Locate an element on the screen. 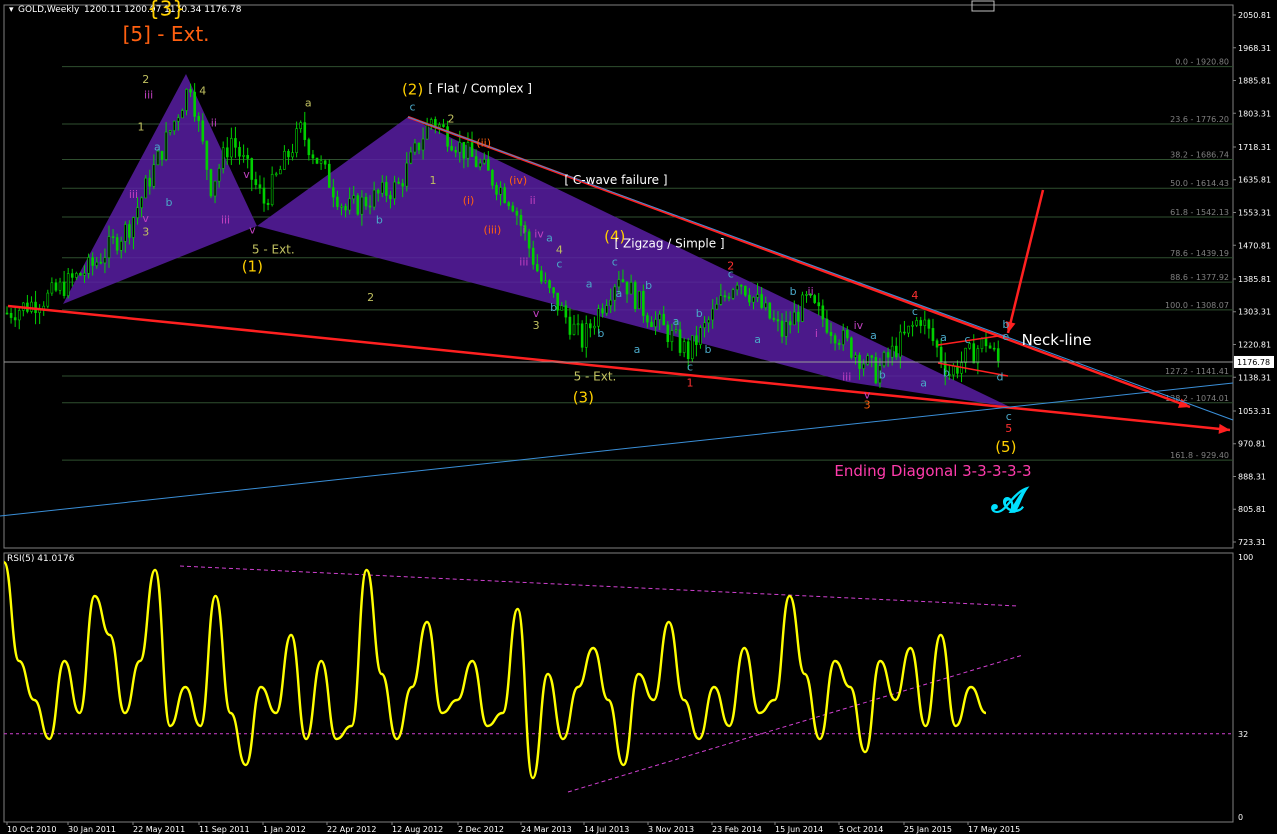 This screenshot has width=1277, height=834. wave-annotation: e is located at coordinates (1005, 336).